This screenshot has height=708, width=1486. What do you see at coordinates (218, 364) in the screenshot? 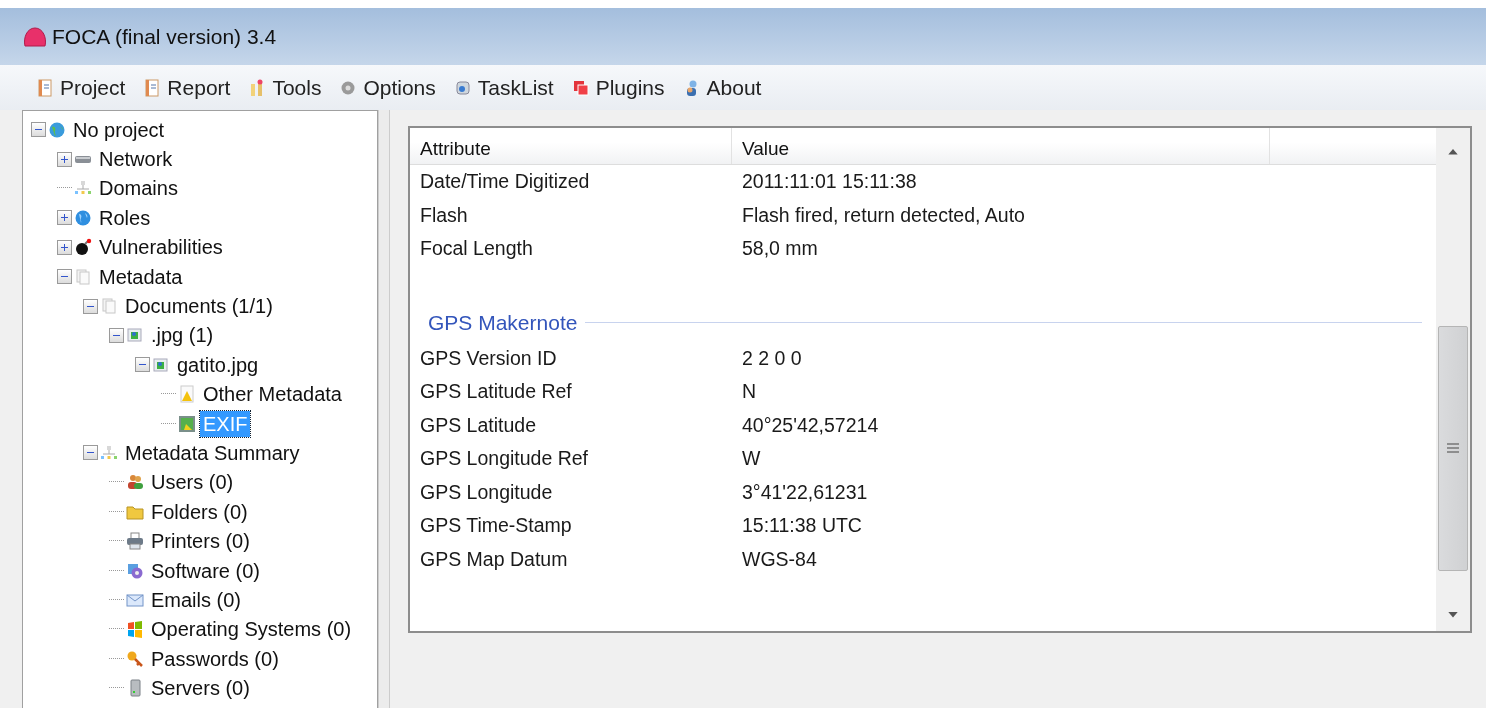
I see `tree-item: gatito.jpg` at bounding box center [218, 364].